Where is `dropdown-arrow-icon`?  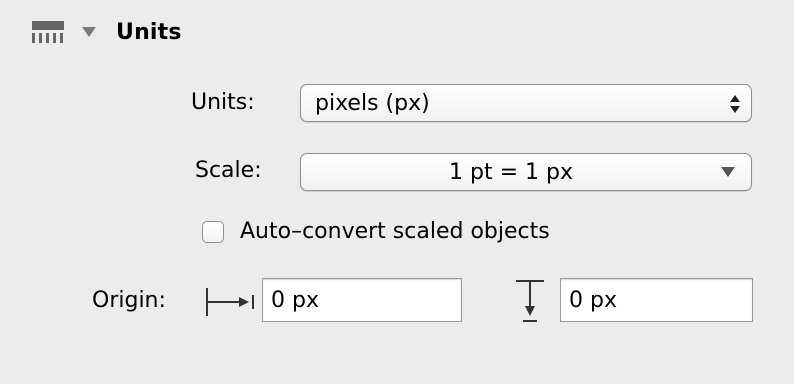 dropdown-arrow-icon is located at coordinates (728, 172).